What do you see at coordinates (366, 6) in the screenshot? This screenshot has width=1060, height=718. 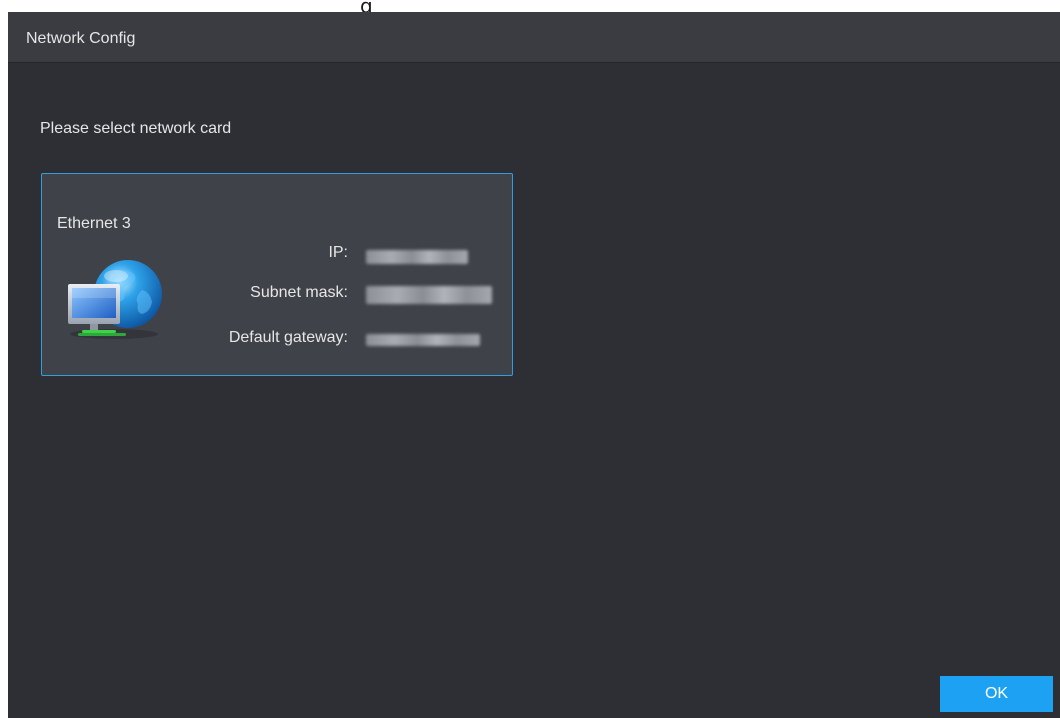 I see `cropped-text: g` at bounding box center [366, 6].